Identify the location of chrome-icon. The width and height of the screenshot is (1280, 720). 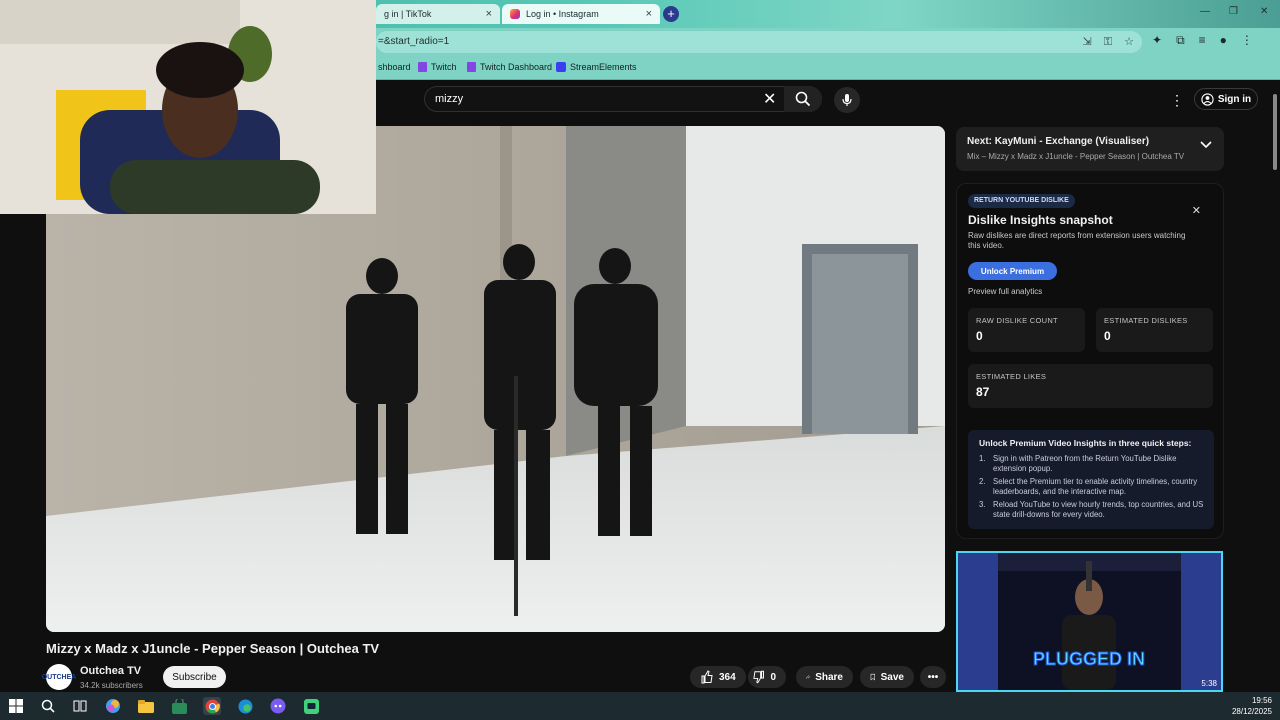
(212, 706).